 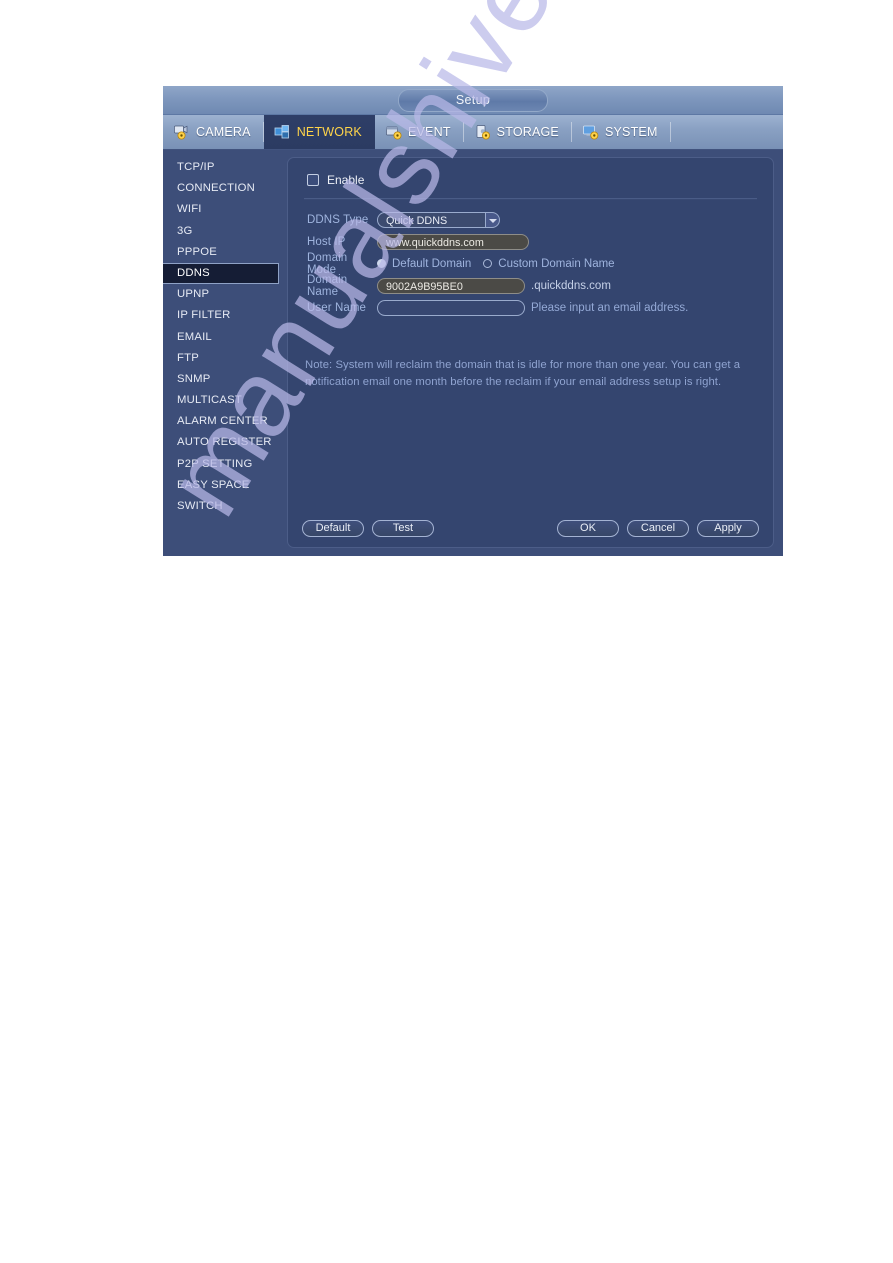 I want to click on section-divider, so click(x=530, y=199).